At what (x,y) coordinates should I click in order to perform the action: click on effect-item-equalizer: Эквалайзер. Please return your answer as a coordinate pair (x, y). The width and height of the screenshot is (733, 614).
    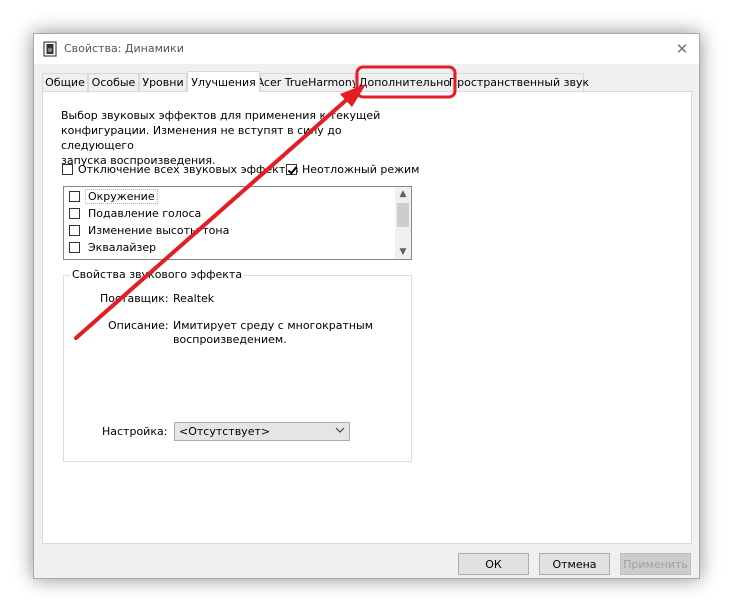
    Looking at the image, I should click on (113, 247).